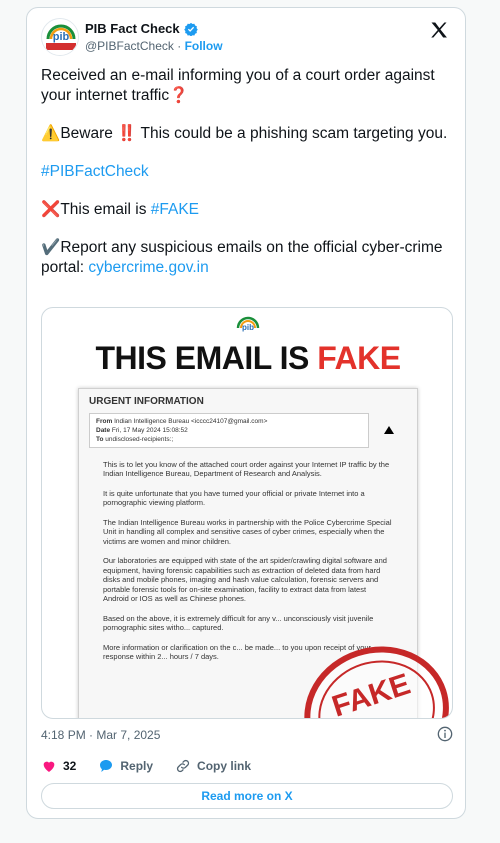  Describe the element at coordinates (146, 401) in the screenshot. I see `email-title: URGENT INFORMATION` at that location.